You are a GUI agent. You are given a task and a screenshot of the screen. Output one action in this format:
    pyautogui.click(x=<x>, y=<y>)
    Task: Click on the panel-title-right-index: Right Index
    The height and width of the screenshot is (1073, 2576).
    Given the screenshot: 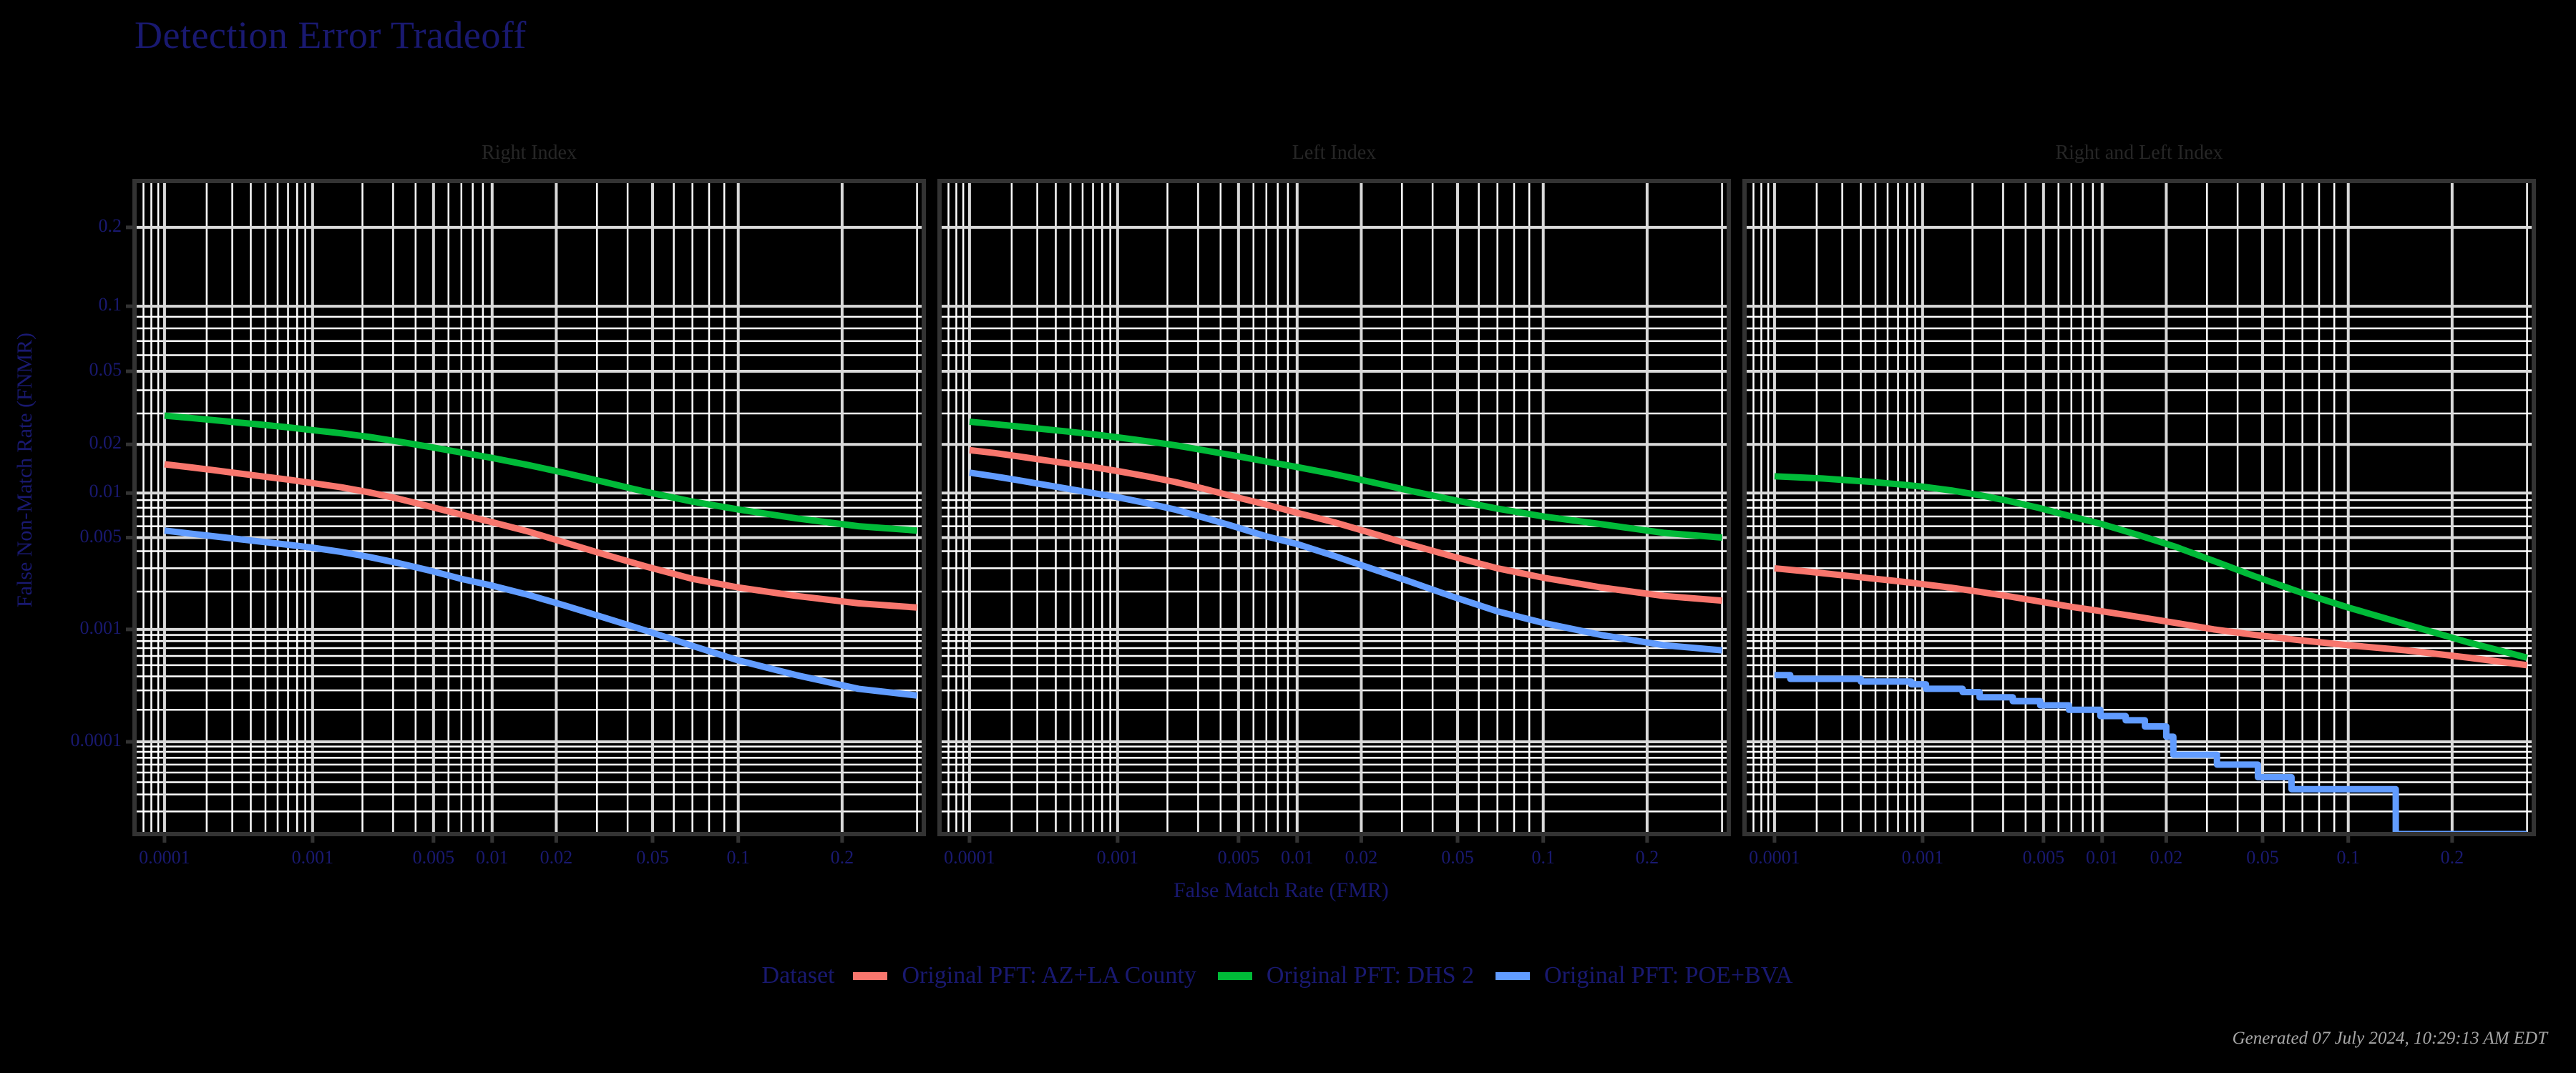 What is the action you would take?
    pyautogui.click(x=529, y=153)
    